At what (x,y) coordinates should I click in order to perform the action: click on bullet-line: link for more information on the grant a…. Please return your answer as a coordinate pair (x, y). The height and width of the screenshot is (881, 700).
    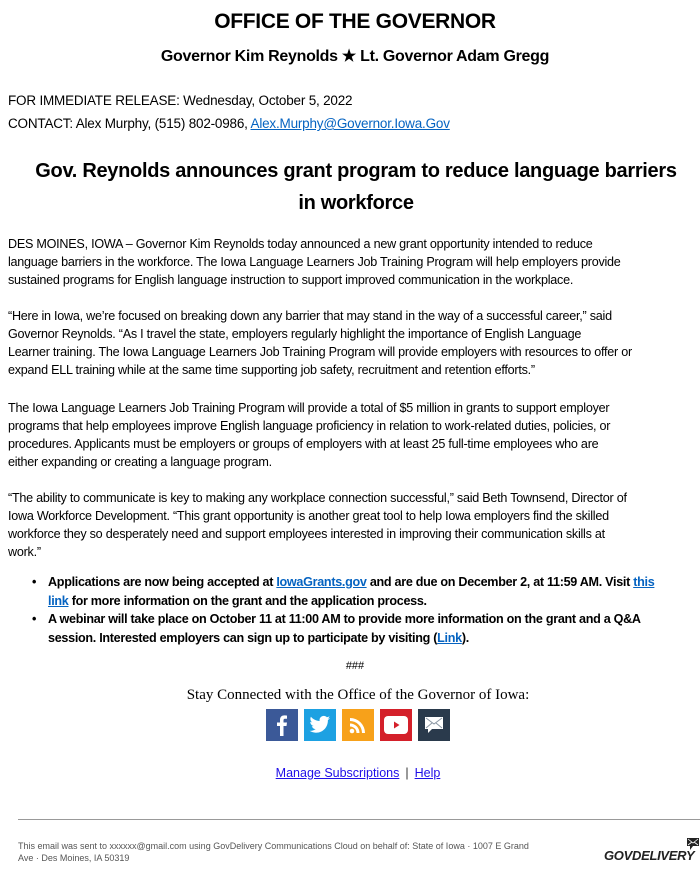
    Looking at the image, I should click on (374, 601).